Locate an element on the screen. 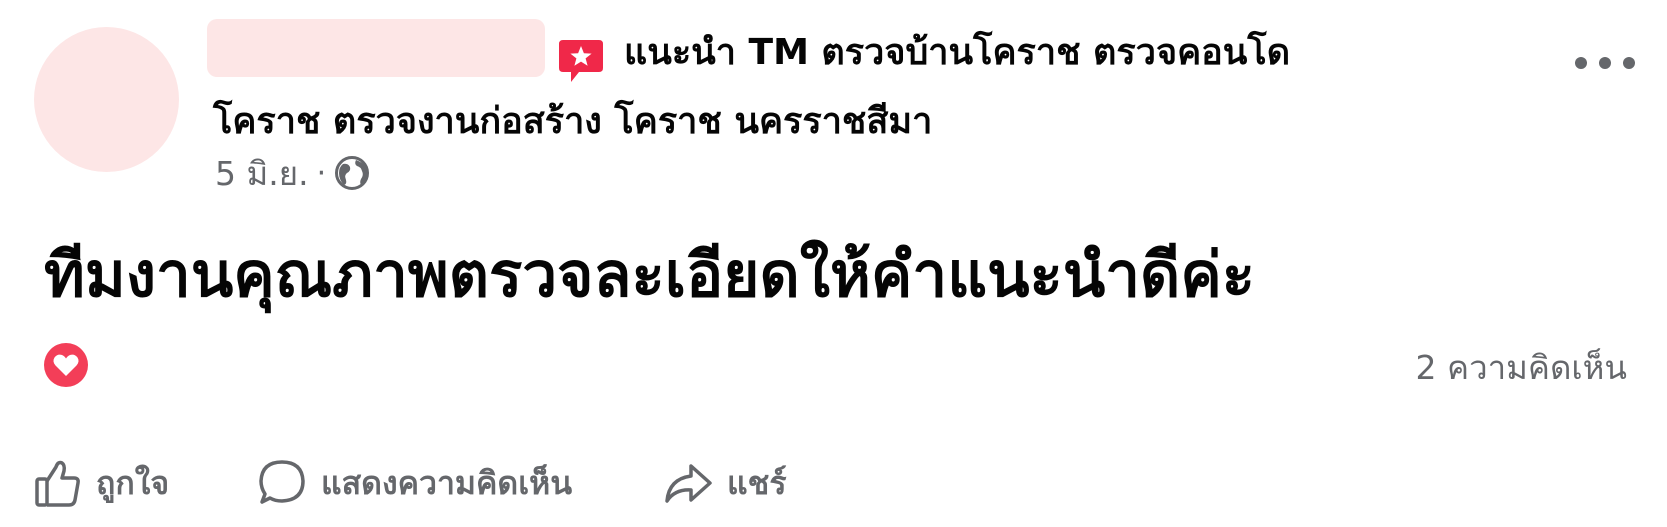 Image resolution: width=1667 pixels, height=527 pixels. group-name-line-2: โคราช ตรวจงานก่อสร้าง โคราช นครราชสีมา is located at coordinates (572, 122).